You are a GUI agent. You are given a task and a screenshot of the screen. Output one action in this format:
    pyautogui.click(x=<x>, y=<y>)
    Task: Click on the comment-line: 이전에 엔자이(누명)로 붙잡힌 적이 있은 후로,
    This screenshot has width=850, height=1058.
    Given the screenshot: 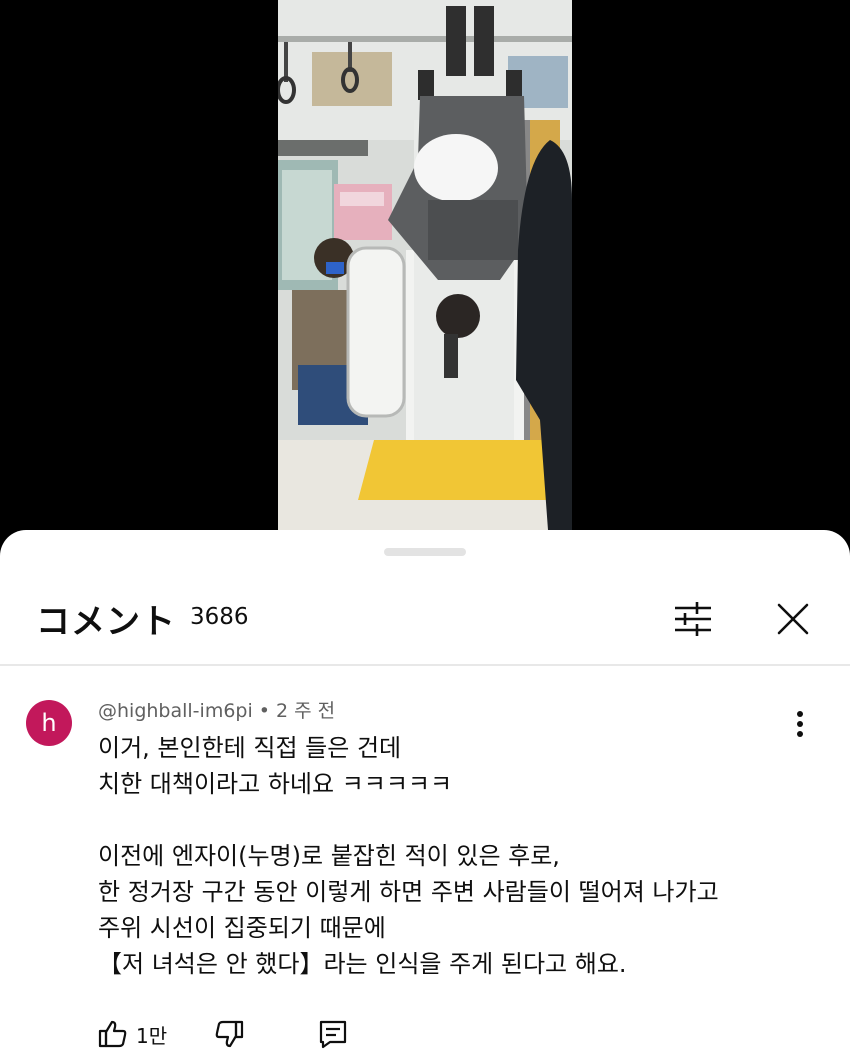 What is the action you would take?
    pyautogui.click(x=329, y=856)
    